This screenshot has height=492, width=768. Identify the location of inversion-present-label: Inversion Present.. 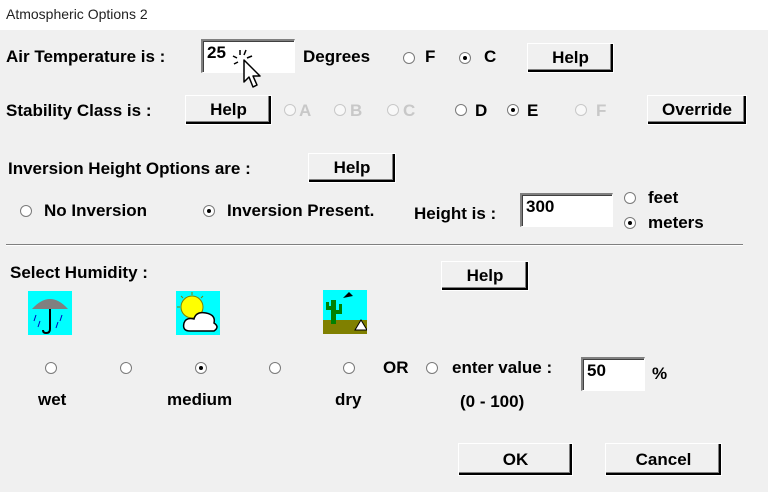
(301, 210).